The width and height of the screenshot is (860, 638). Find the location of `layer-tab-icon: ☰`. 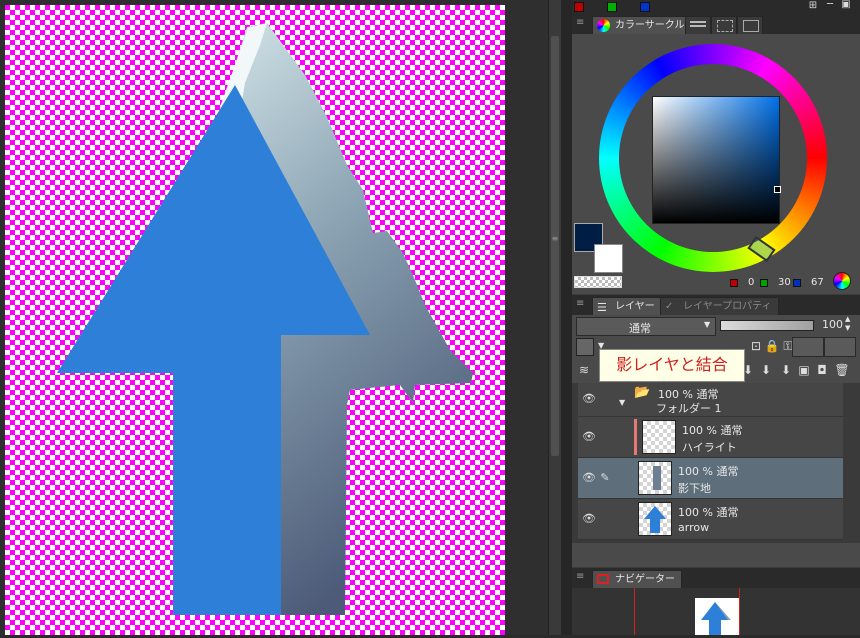

layer-tab-icon: ☰ is located at coordinates (602, 307).